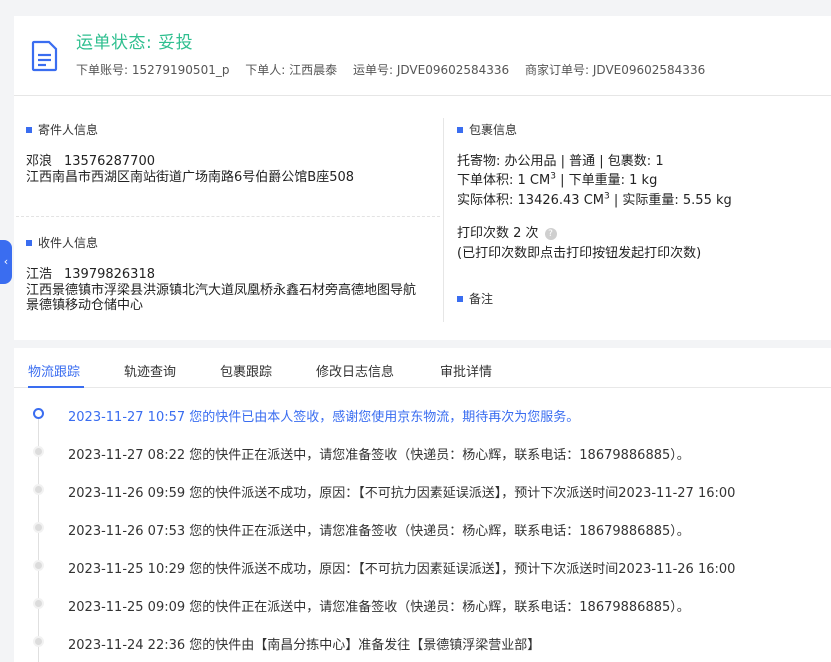 Image resolution: width=831 pixels, height=662 pixels. What do you see at coordinates (536, 179) in the screenshot?
I see `order-volume: 1 CM3` at bounding box center [536, 179].